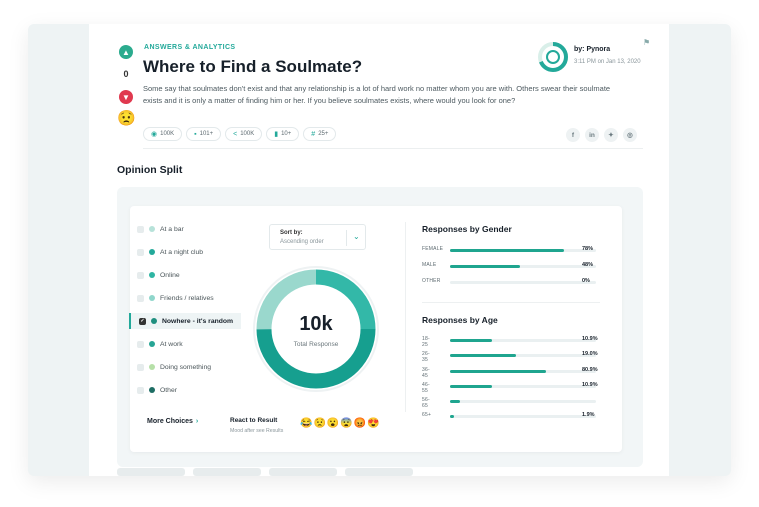 This screenshot has width=759, height=507. Describe the element at coordinates (185, 321) in the screenshot. I see `option-nowhere-random: ✓ Nowhere - it's random` at that location.